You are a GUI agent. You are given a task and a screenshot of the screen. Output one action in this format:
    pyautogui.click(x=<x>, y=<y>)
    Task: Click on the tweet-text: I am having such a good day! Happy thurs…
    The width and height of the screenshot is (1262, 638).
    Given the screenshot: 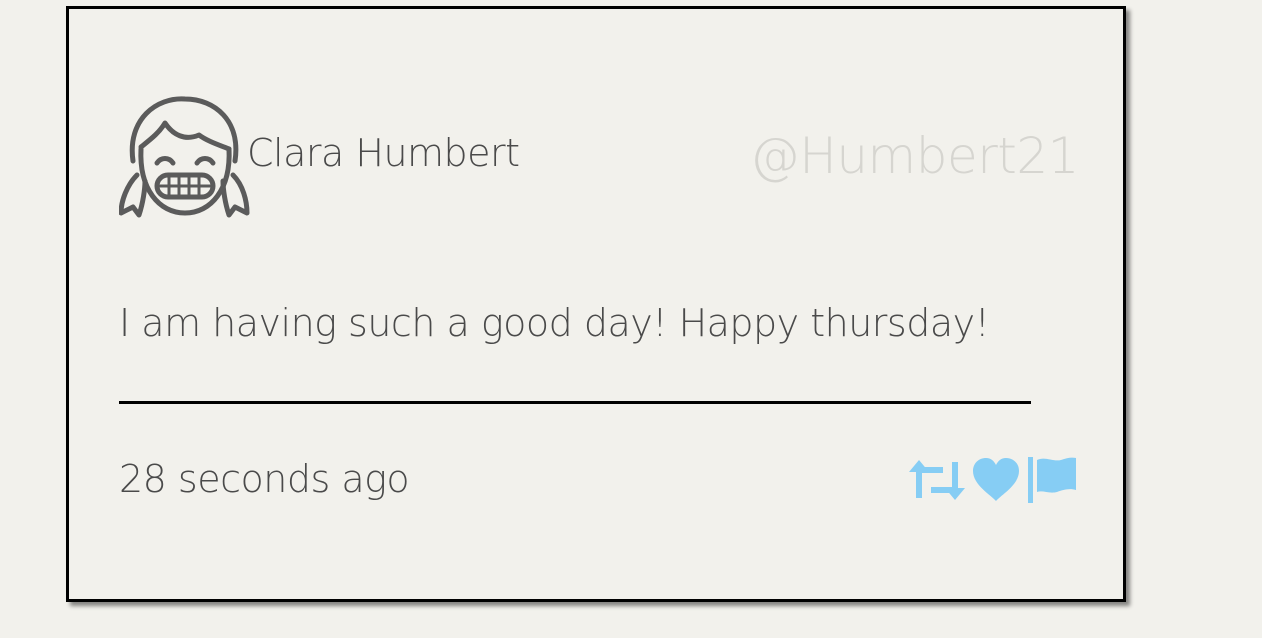 What is the action you would take?
    pyautogui.click(x=554, y=323)
    